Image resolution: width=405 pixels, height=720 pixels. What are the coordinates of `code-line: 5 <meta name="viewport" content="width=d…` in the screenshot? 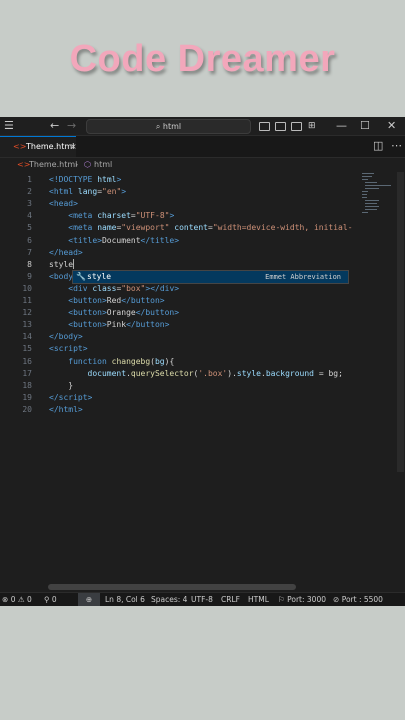 It's located at (180, 228).